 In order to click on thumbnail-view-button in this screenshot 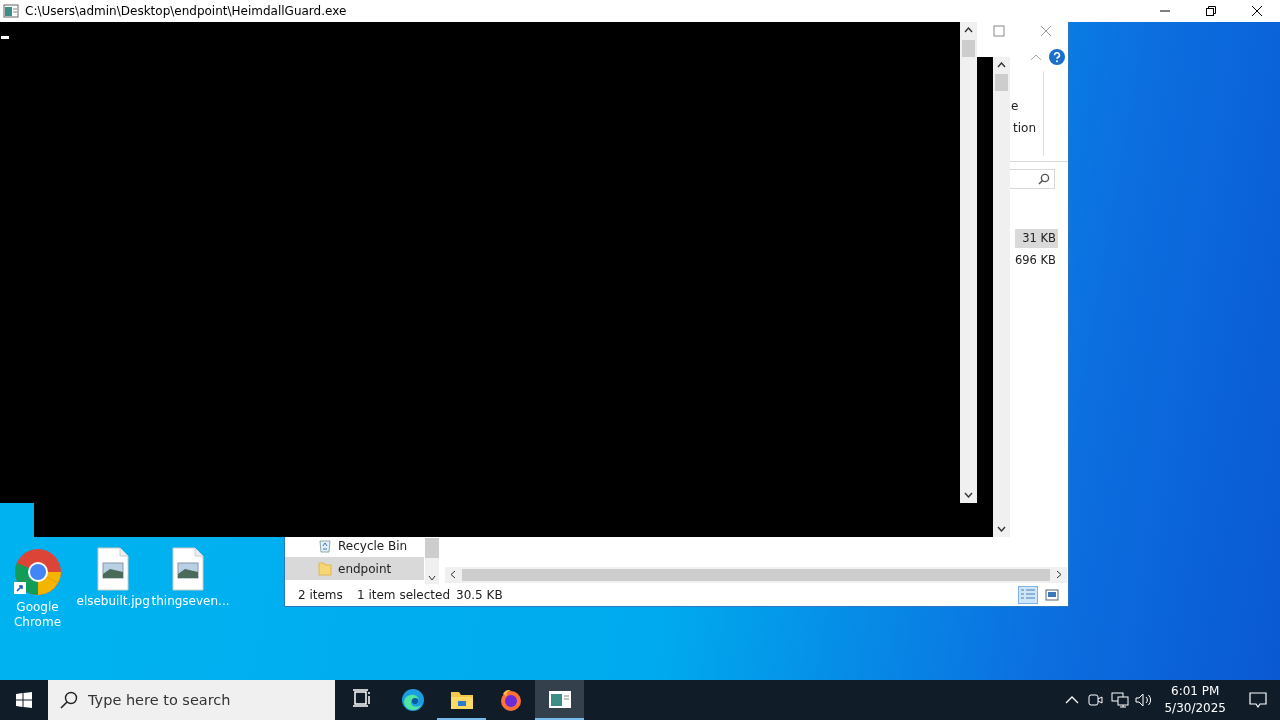, I will do `click(1052, 595)`.